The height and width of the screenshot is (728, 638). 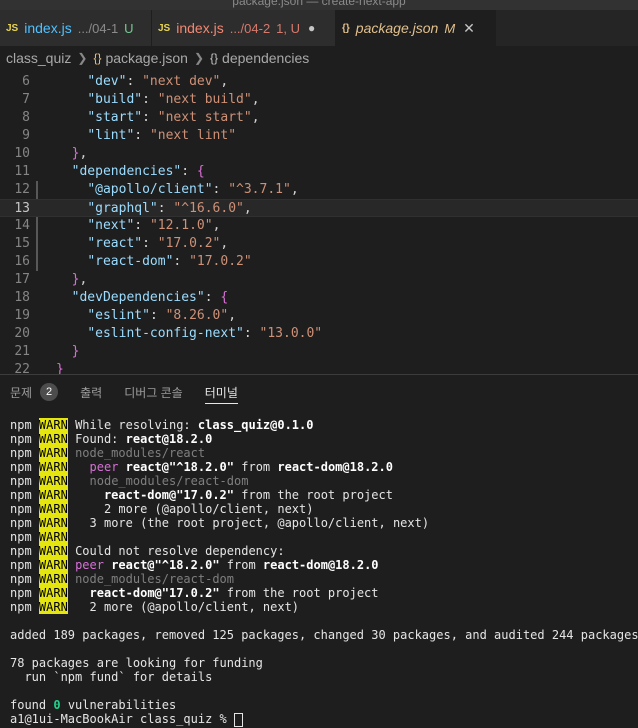 What do you see at coordinates (319, 118) in the screenshot?
I see `code-line: 8 "start": "next start",` at bounding box center [319, 118].